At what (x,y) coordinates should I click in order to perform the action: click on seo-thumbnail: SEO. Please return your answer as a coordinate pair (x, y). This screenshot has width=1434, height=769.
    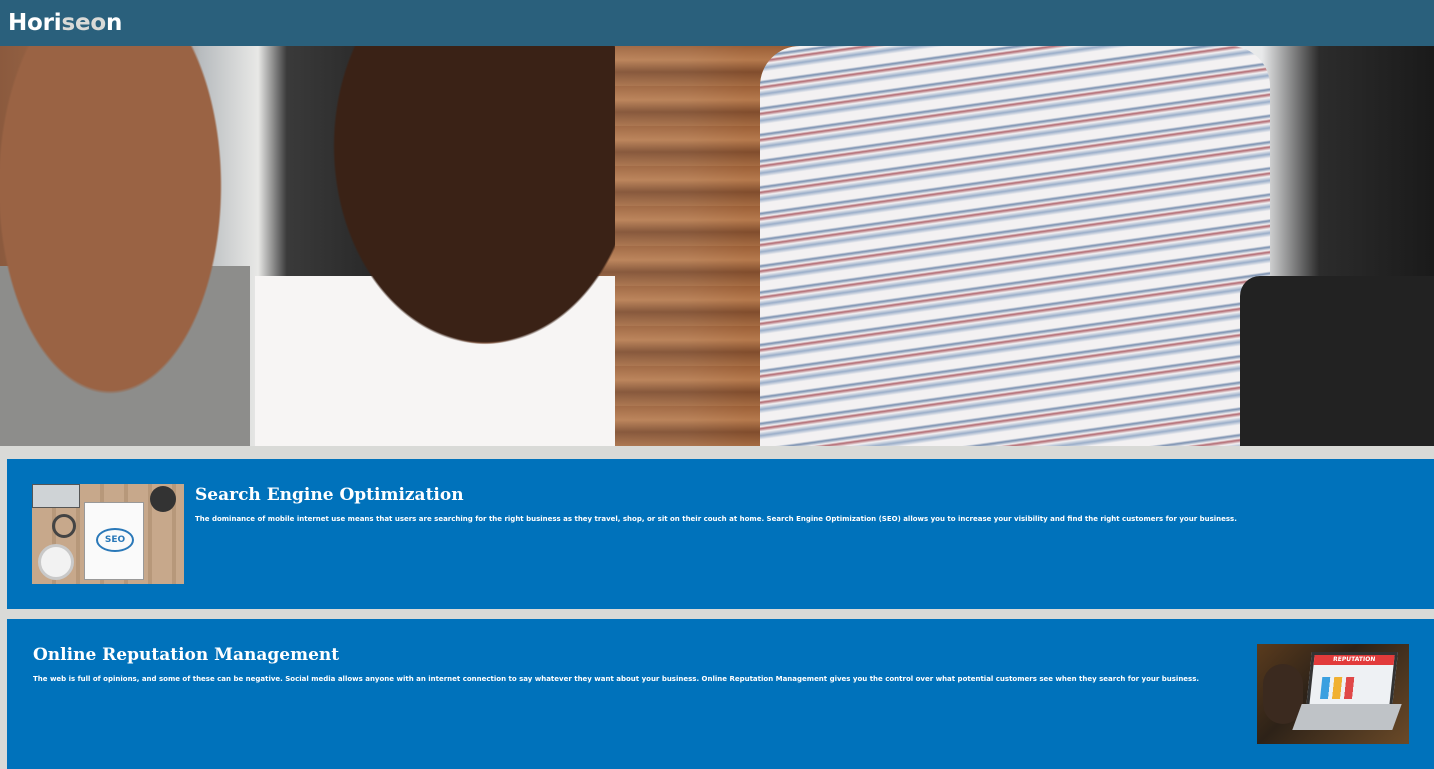
    Looking at the image, I should click on (108, 534).